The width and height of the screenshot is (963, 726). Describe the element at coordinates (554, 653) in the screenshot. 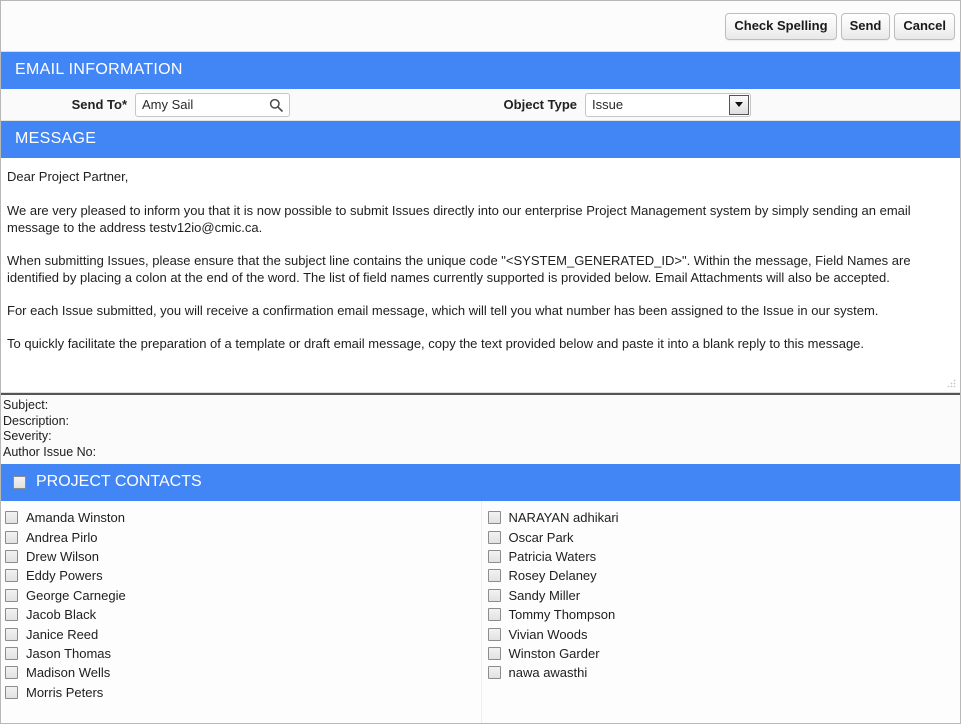

I see `contact-name: Winston Garder` at that location.